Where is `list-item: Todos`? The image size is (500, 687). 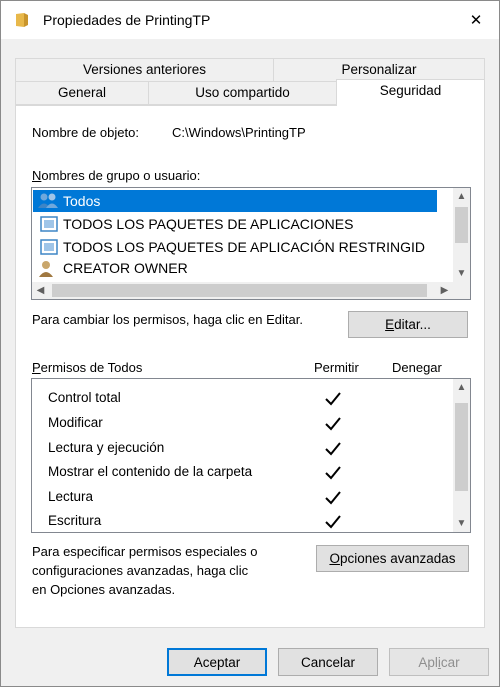
list-item: Todos is located at coordinates (235, 201).